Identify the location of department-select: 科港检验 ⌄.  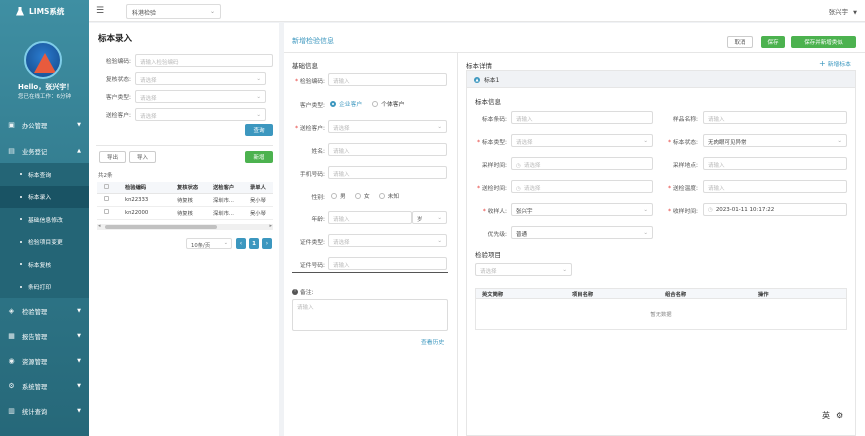
(173, 11).